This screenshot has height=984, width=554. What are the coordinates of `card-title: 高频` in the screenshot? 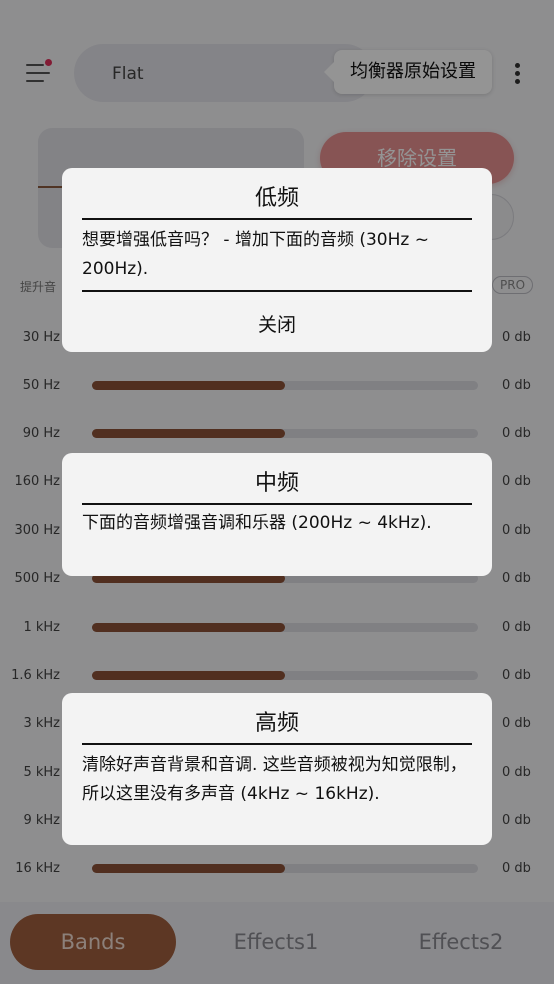 It's located at (276, 723).